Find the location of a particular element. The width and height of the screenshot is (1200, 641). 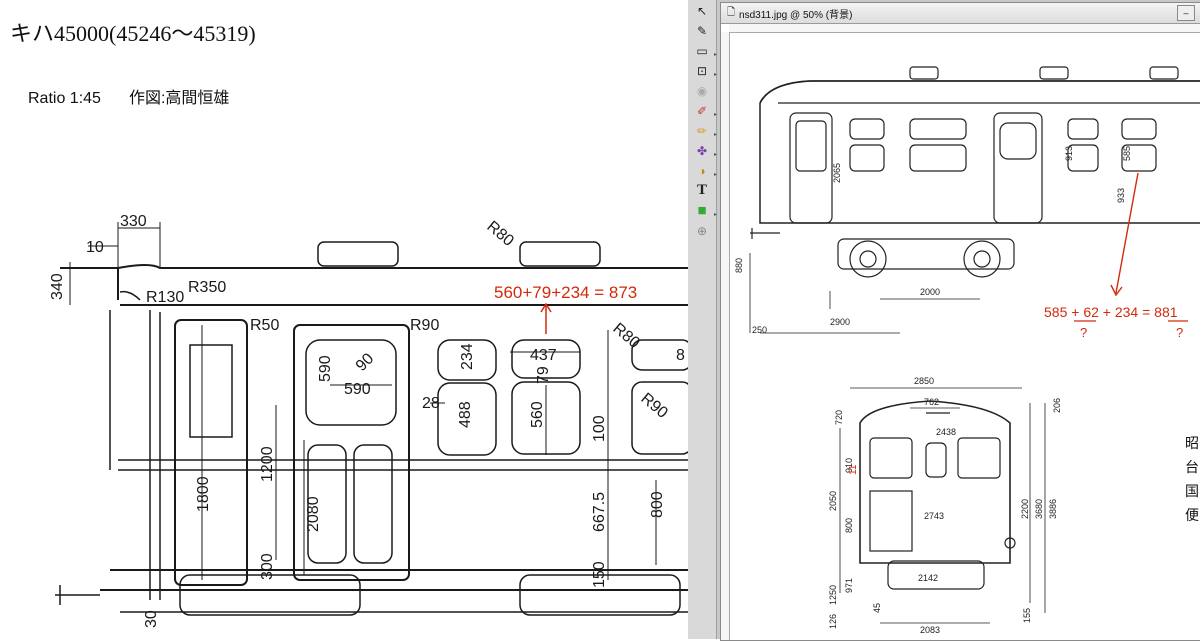

dim-text: 126 is located at coordinates (833, 621).